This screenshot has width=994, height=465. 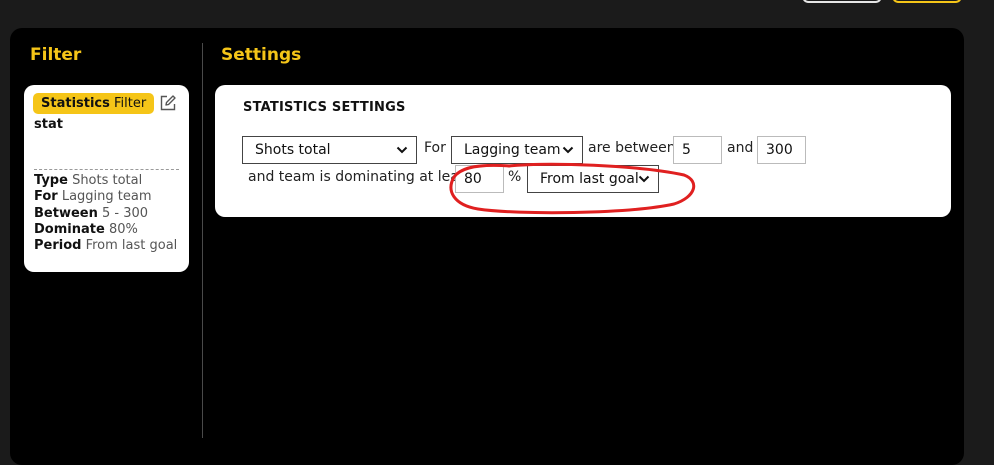 I want to click on filter-type-chip: Statistics Filter, so click(x=94, y=103).